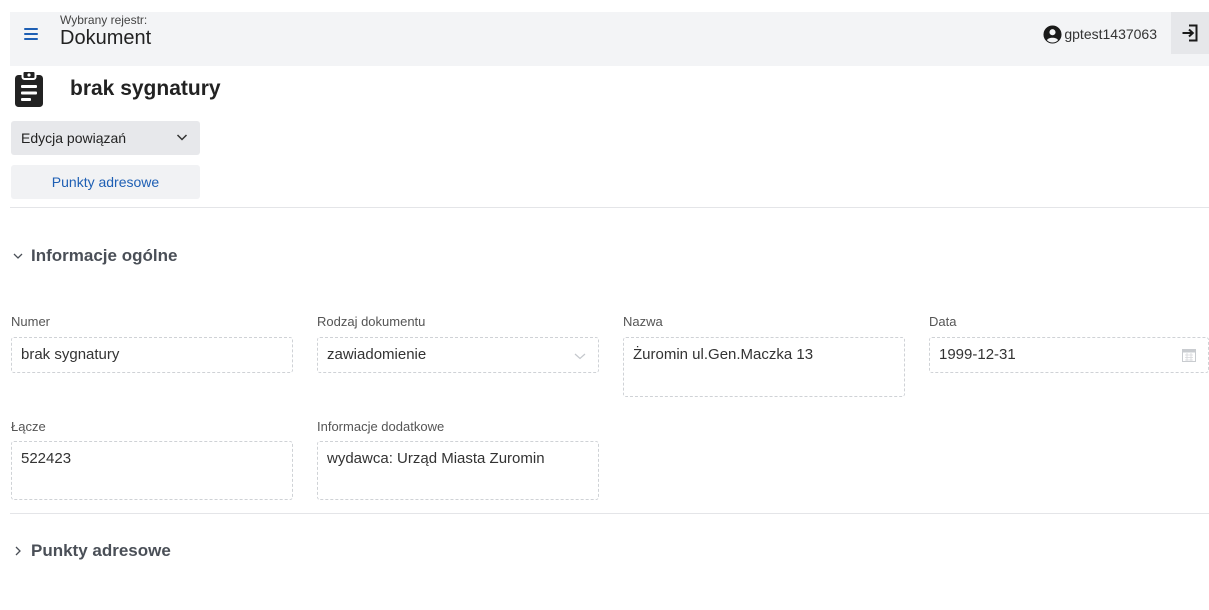 This screenshot has height=610, width=1209. I want to click on edit-relations-dropdown: Edycja powiązań, so click(105, 138).